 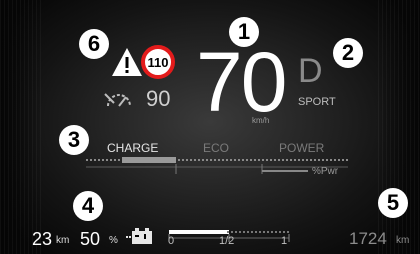 What do you see at coordinates (171, 241) in the screenshot?
I see `fuel-gauge-label-empty: 0` at bounding box center [171, 241].